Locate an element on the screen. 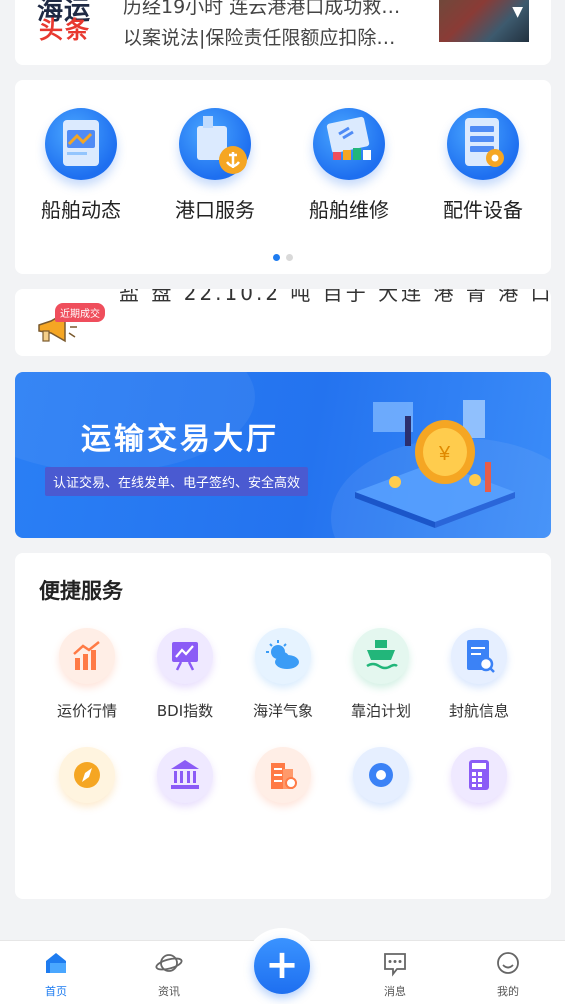 The width and height of the screenshot is (565, 1004). service-label: 配件设备 is located at coordinates (483, 210).